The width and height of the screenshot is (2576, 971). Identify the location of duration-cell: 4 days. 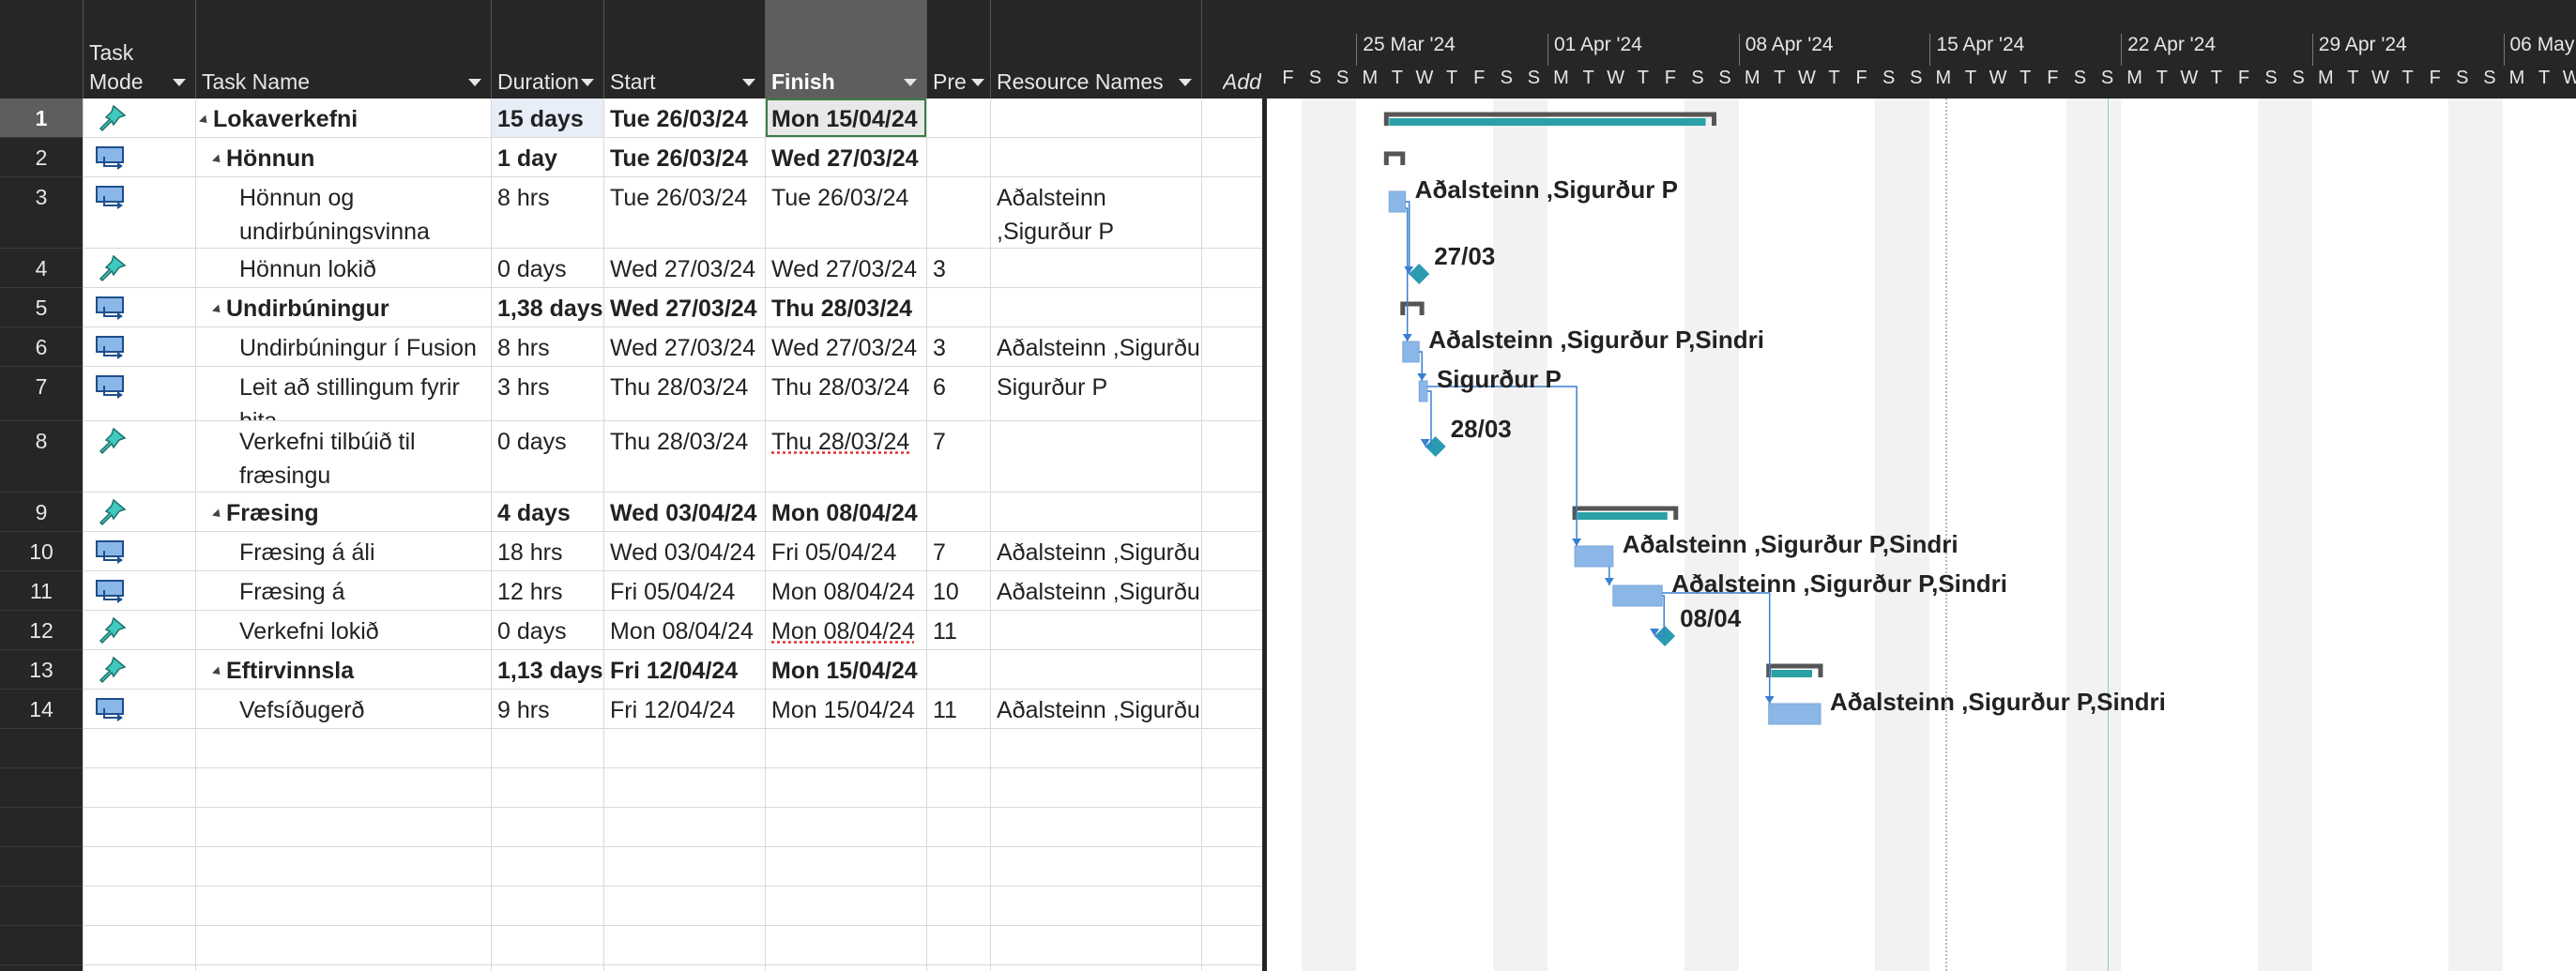
(547, 512).